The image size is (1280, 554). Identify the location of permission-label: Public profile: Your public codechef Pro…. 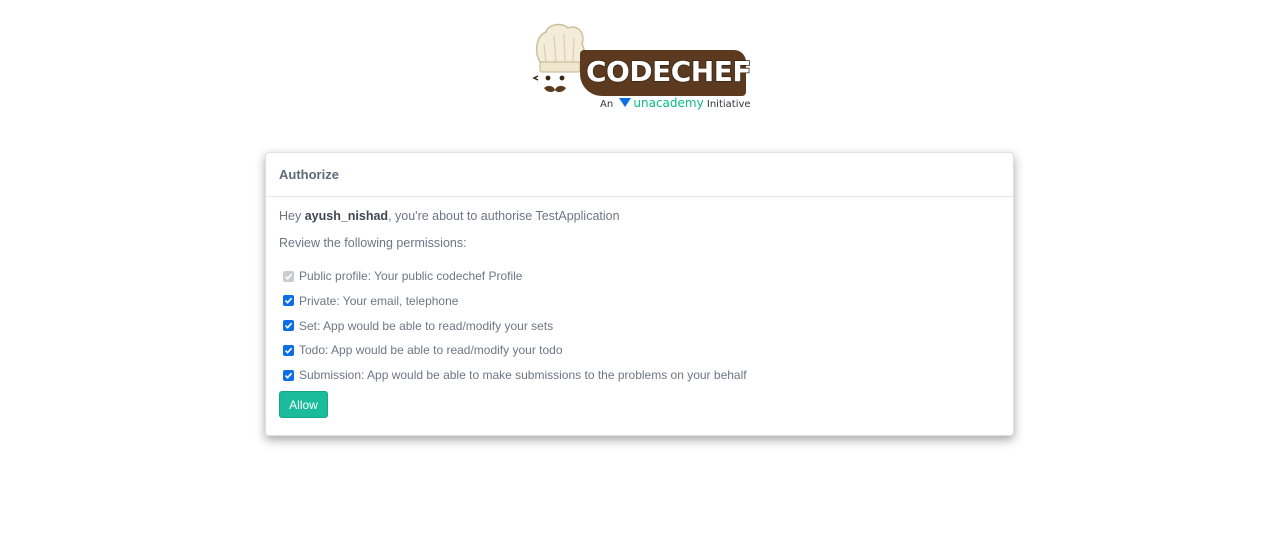
(411, 276).